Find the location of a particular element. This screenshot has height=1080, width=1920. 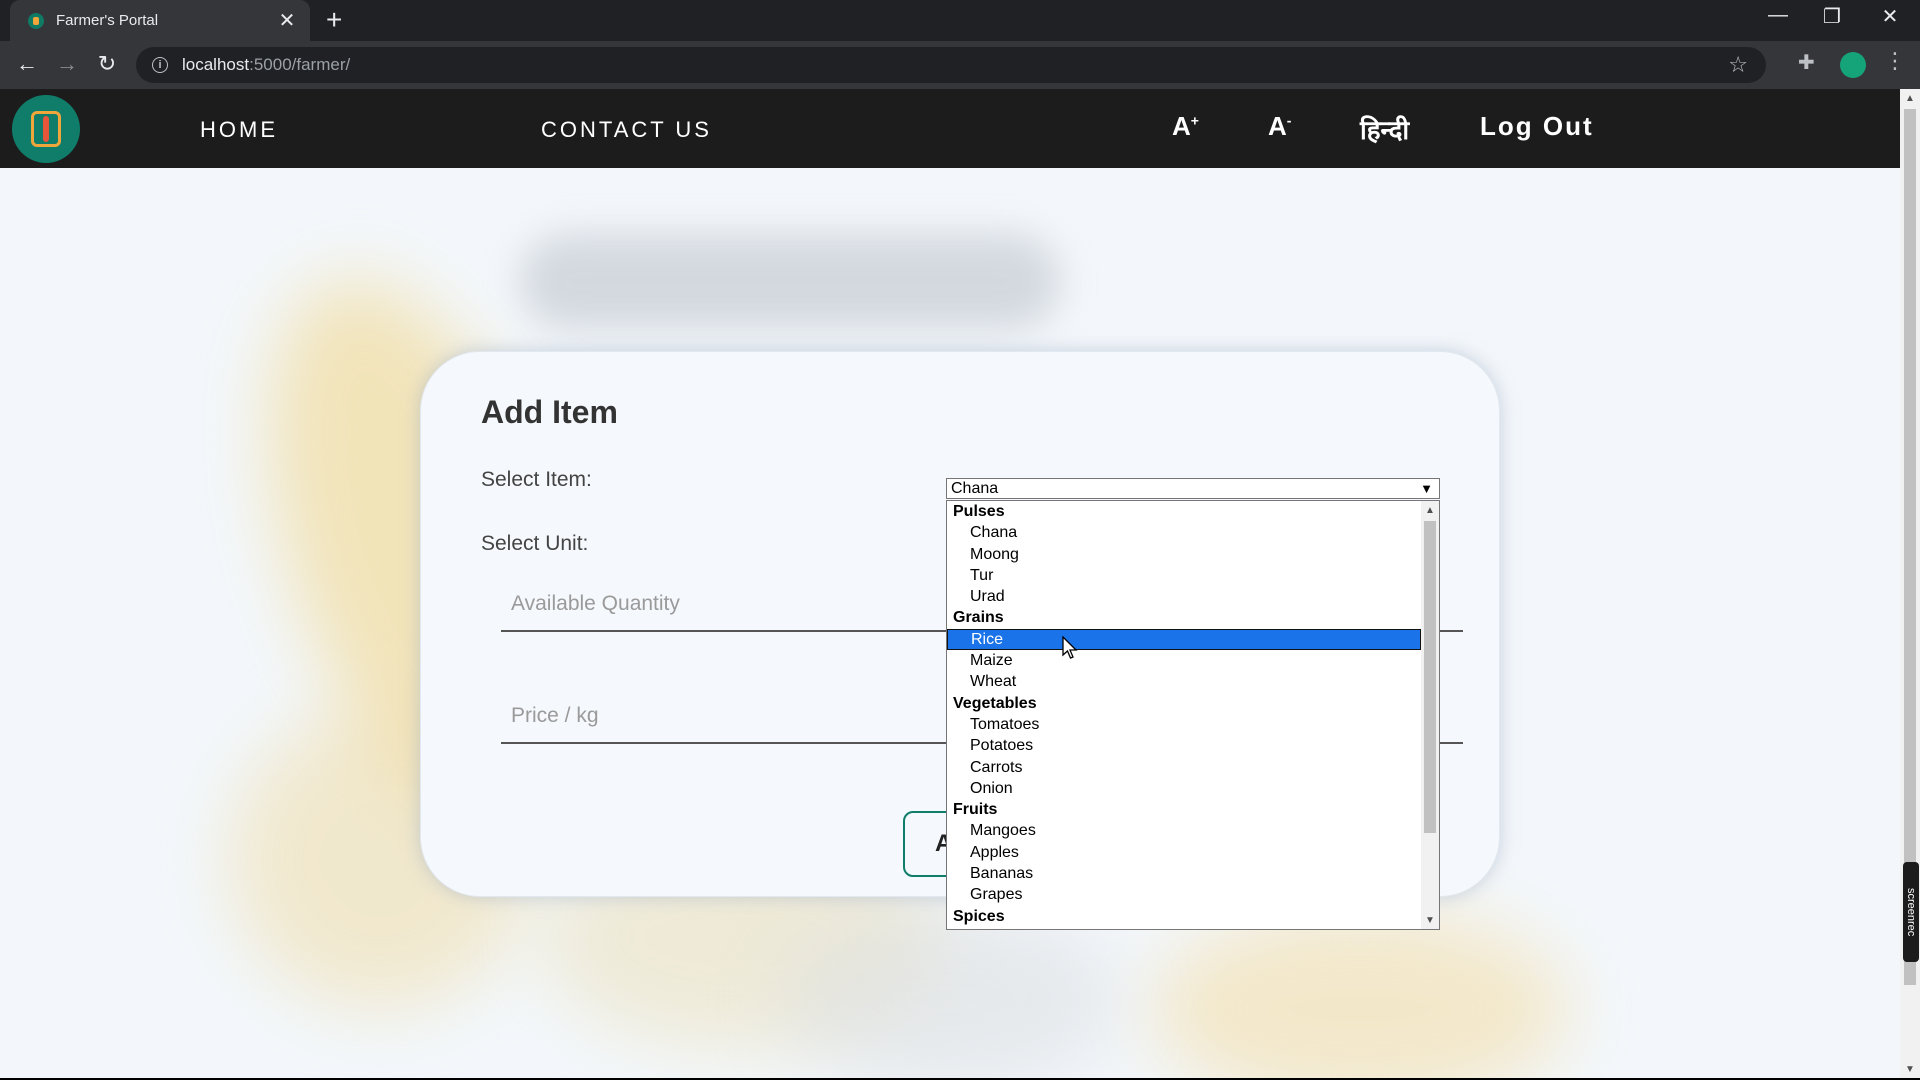

browser-toolbar: ← → ↻ i localhost:5000/farmer/ ☆ is located at coordinates (960, 65).